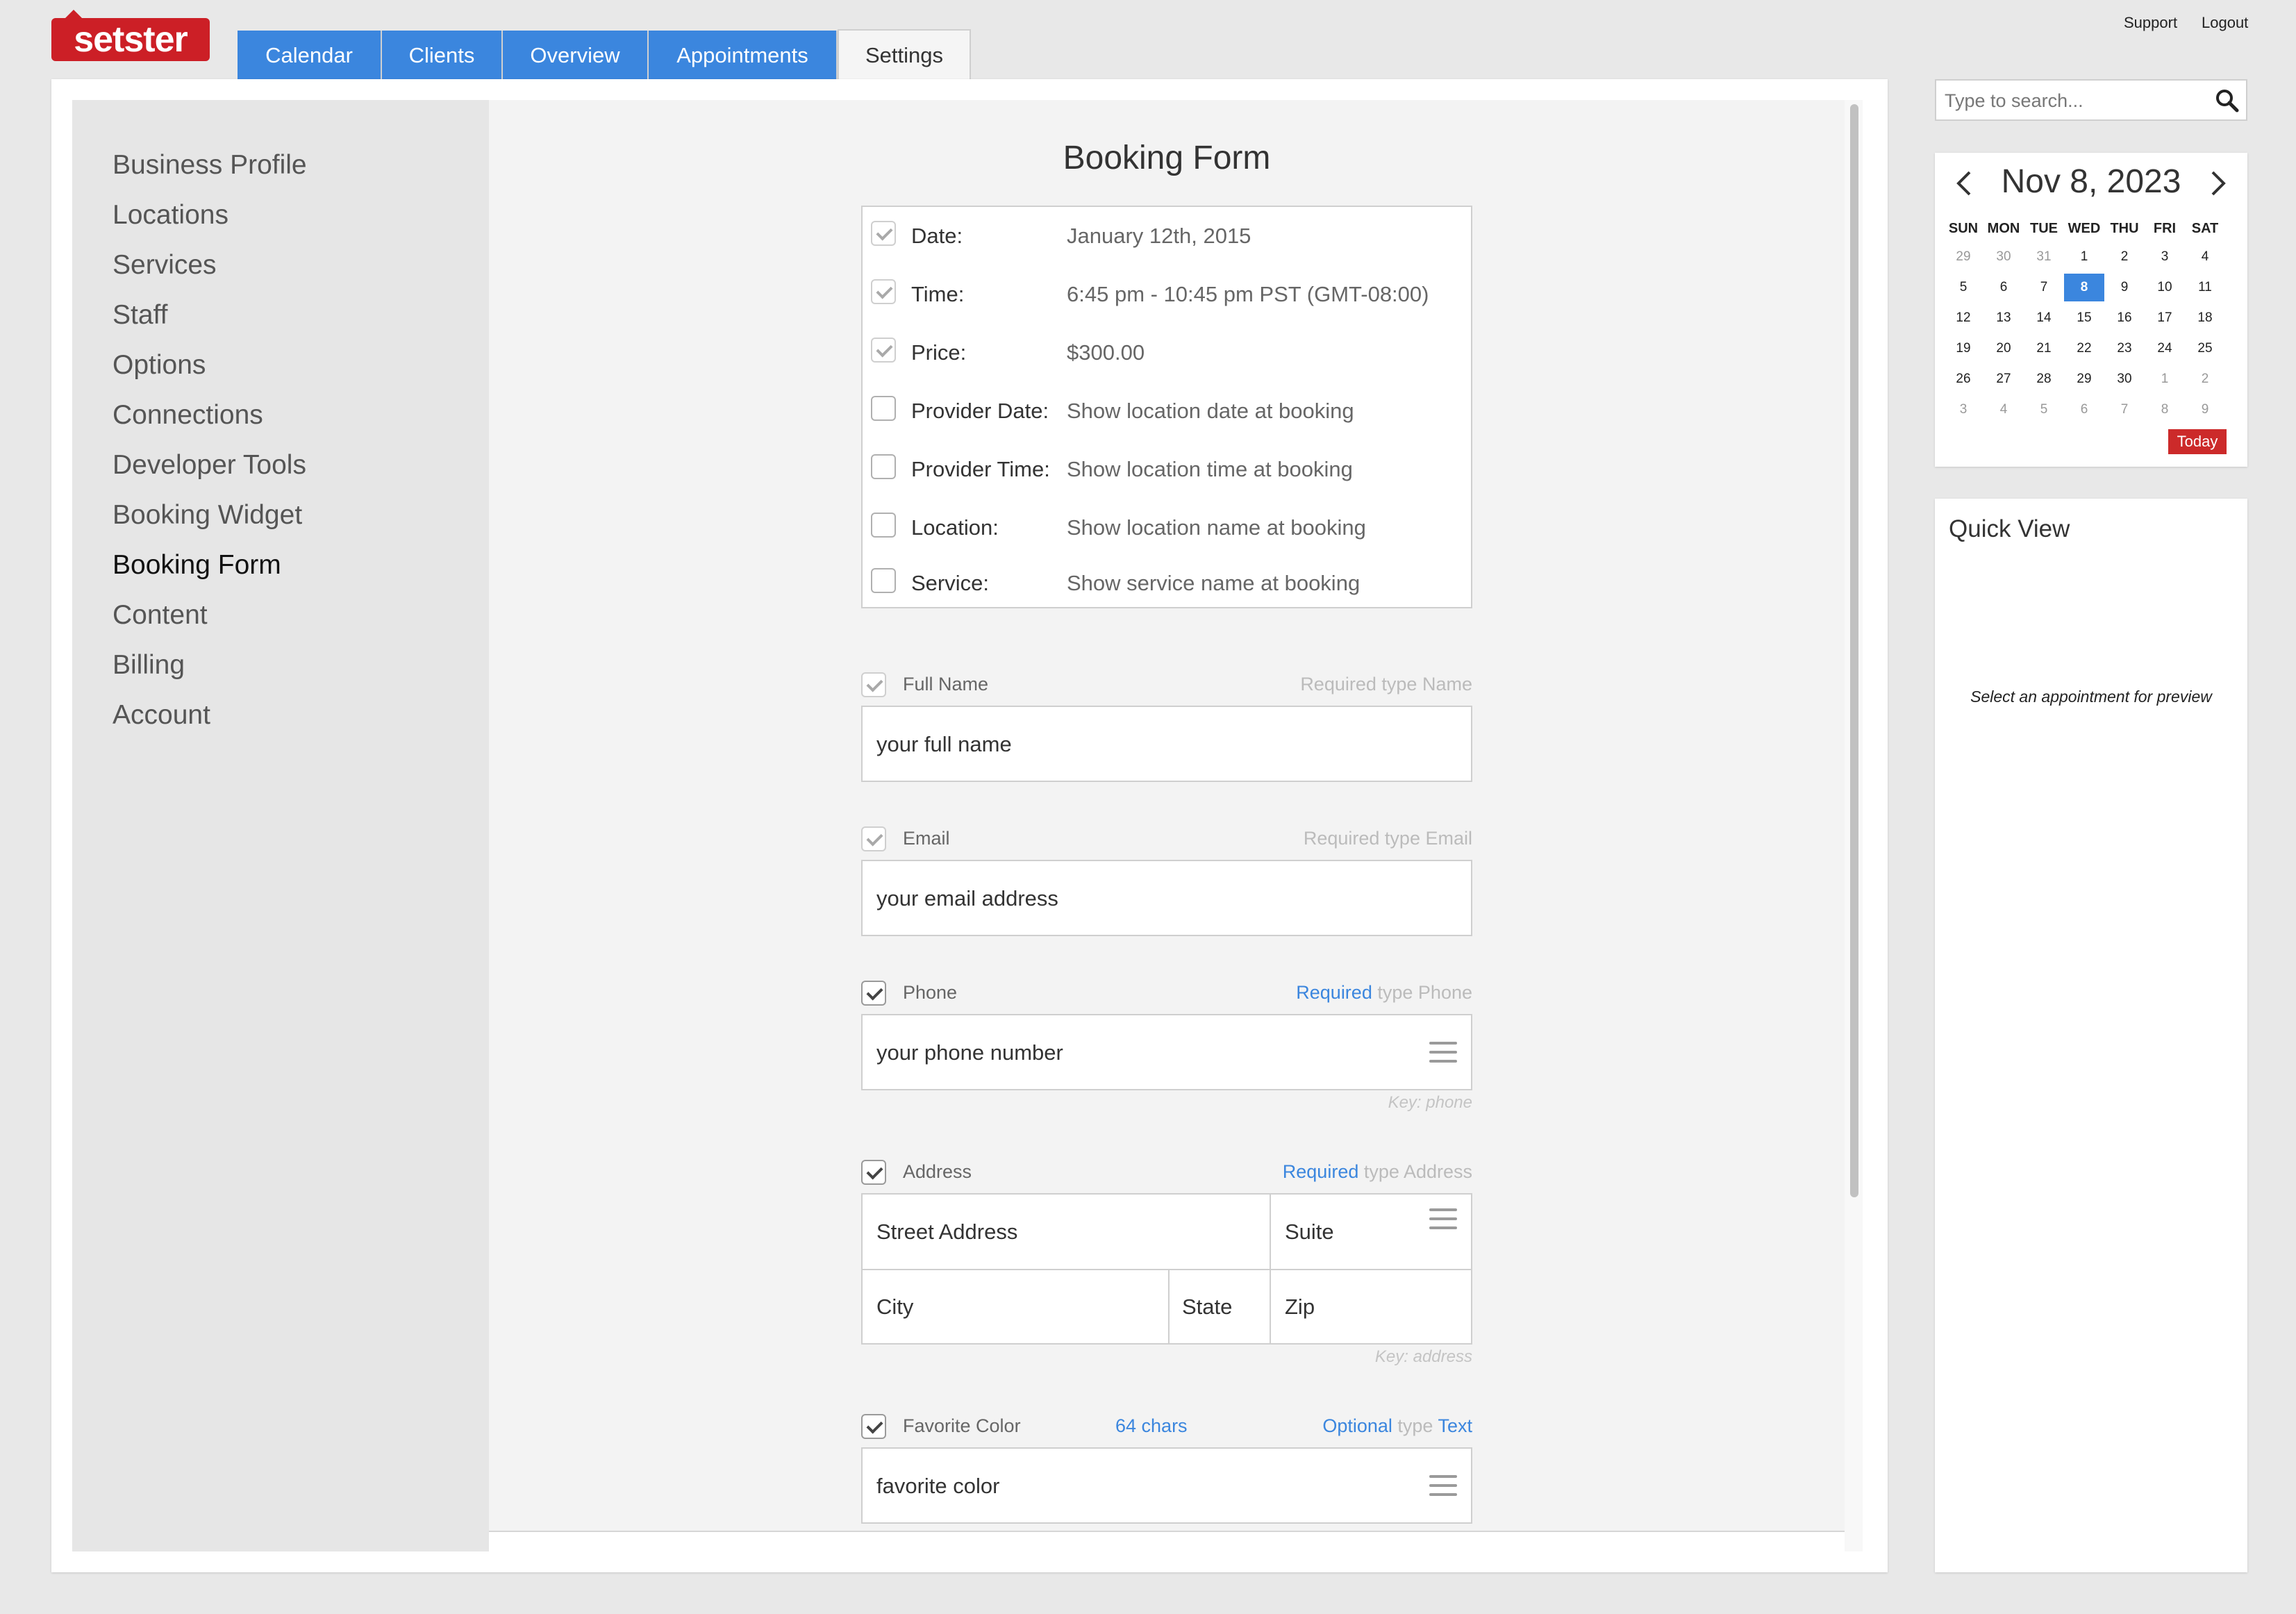 This screenshot has height=1614, width=2296. I want to click on calendar-day: 22, so click(2084, 349).